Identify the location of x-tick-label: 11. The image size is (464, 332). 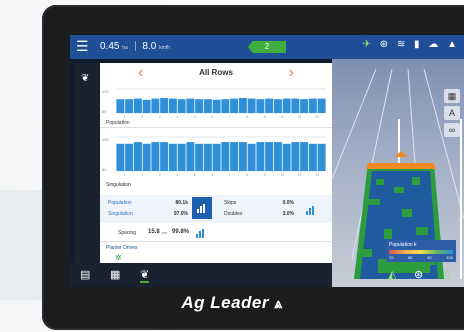
(300, 175).